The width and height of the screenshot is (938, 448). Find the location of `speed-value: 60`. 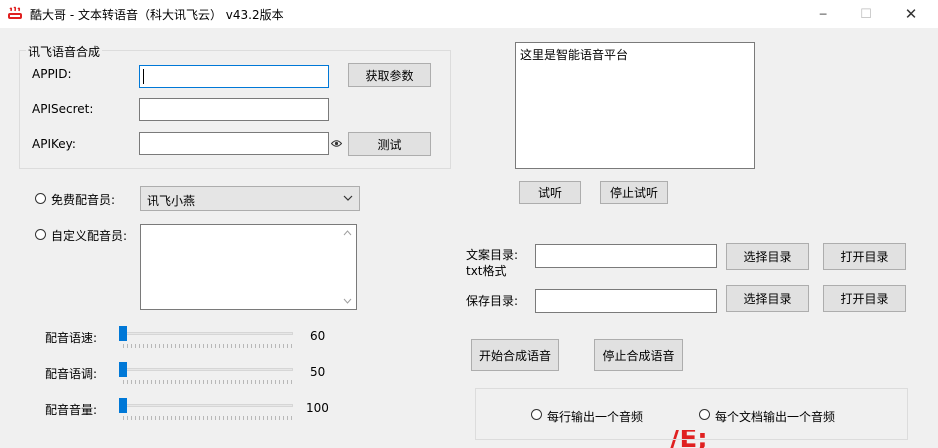

speed-value: 60 is located at coordinates (318, 336).